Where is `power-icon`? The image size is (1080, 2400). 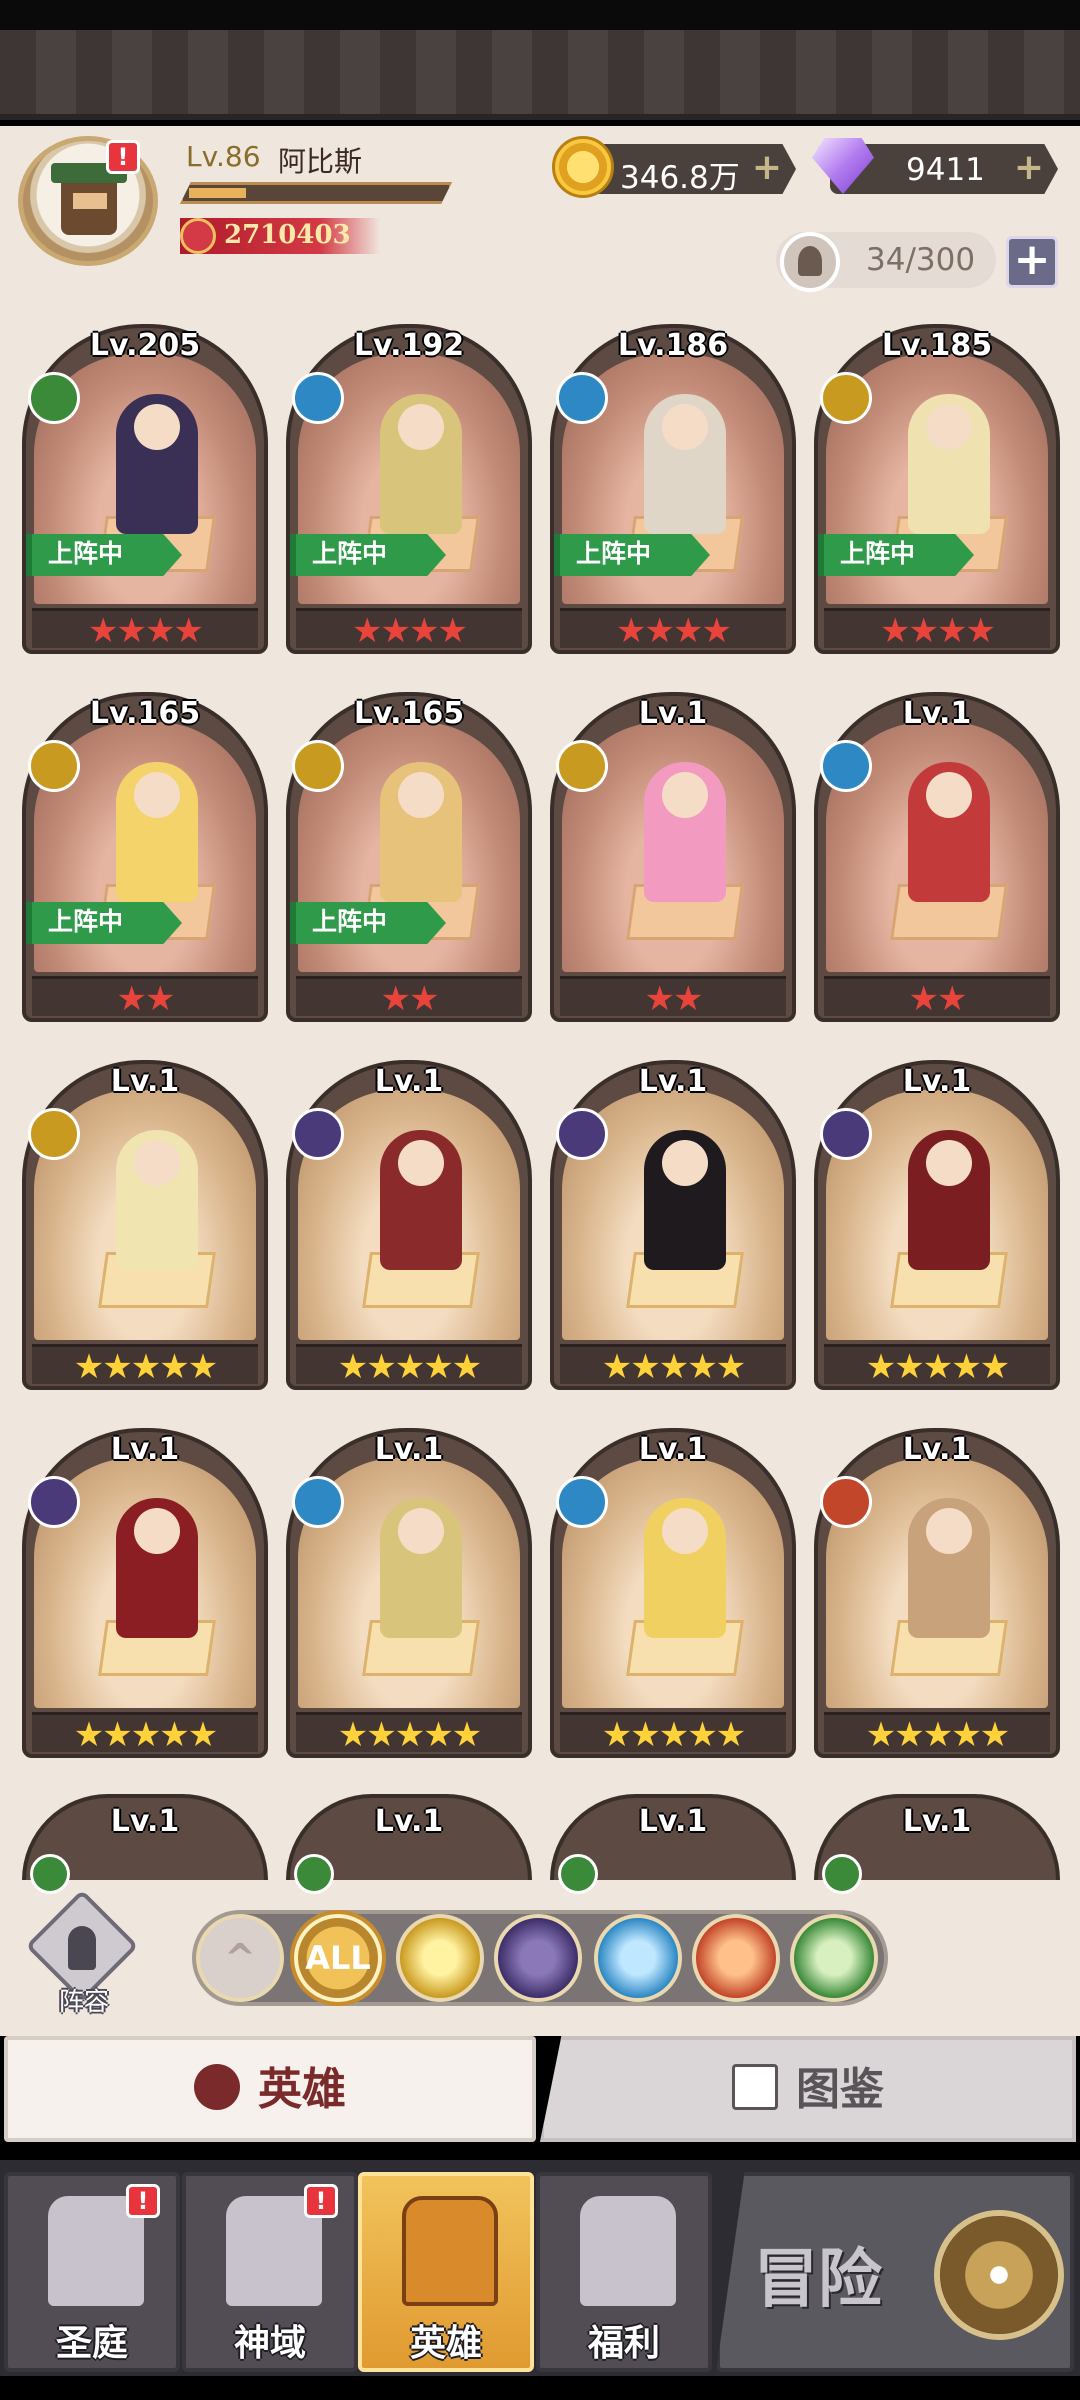
power-icon is located at coordinates (198, 236).